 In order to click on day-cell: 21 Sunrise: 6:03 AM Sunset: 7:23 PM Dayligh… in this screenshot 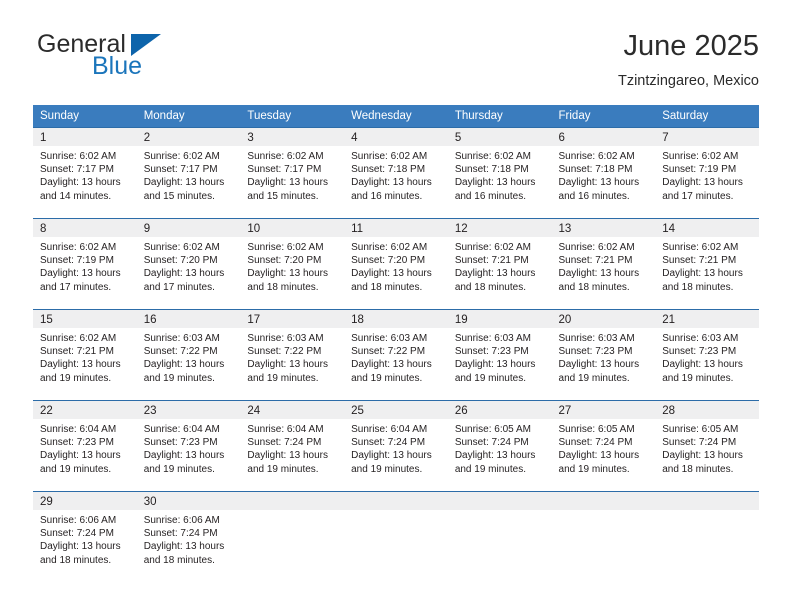, I will do `click(707, 355)`.